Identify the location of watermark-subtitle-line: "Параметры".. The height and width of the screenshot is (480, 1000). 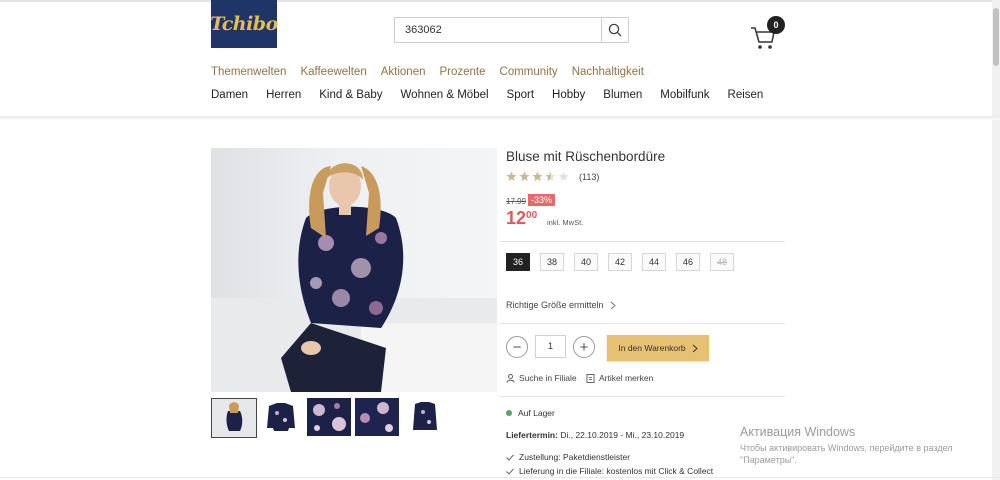
(768, 460).